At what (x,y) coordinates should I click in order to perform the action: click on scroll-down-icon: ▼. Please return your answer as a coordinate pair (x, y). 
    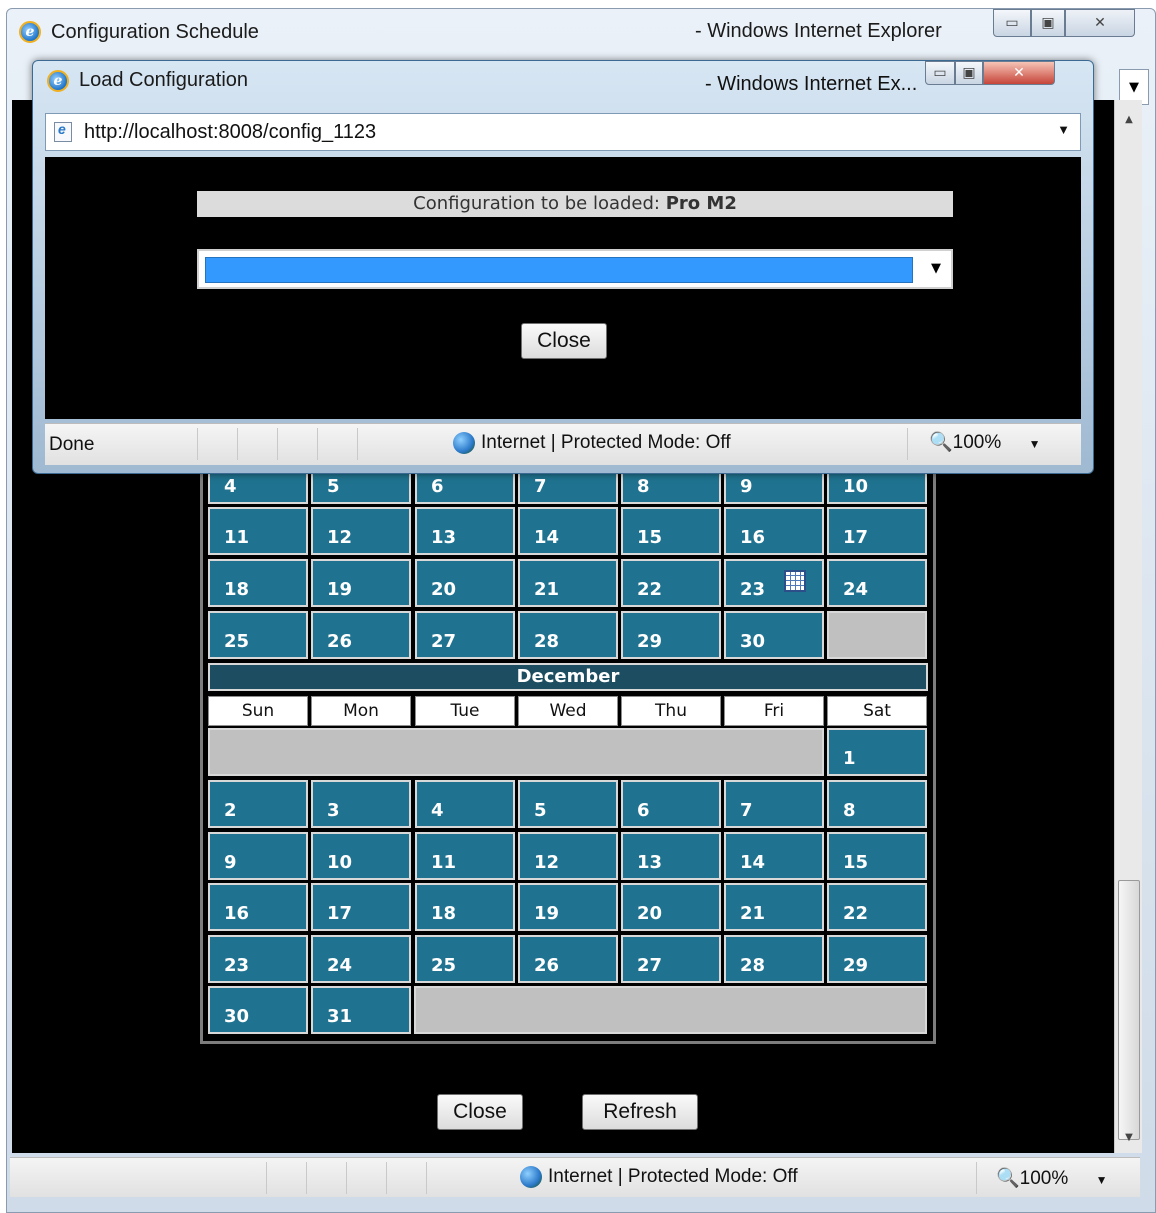
    Looking at the image, I should click on (1129, 1137).